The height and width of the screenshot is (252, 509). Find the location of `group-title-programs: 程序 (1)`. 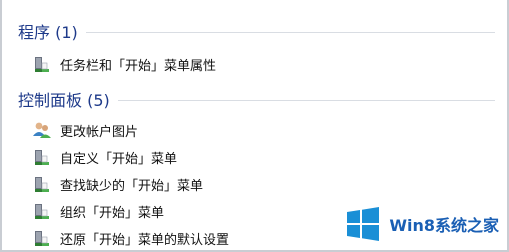

group-title-programs: 程序 (1) is located at coordinates (48, 31).